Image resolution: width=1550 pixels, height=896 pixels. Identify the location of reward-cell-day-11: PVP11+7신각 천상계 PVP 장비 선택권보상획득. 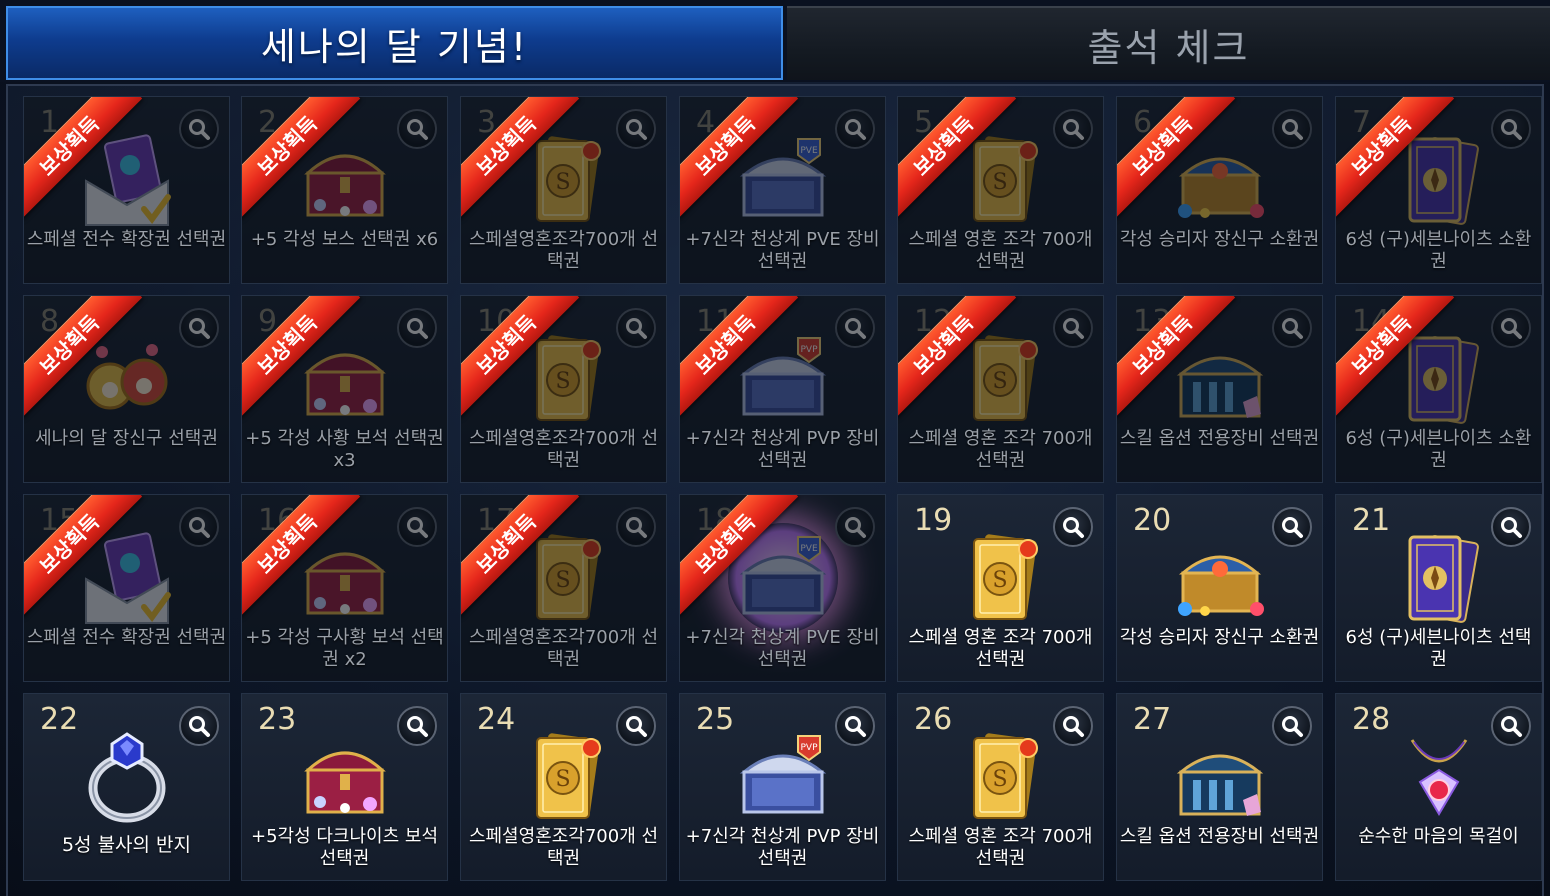
(782, 389).